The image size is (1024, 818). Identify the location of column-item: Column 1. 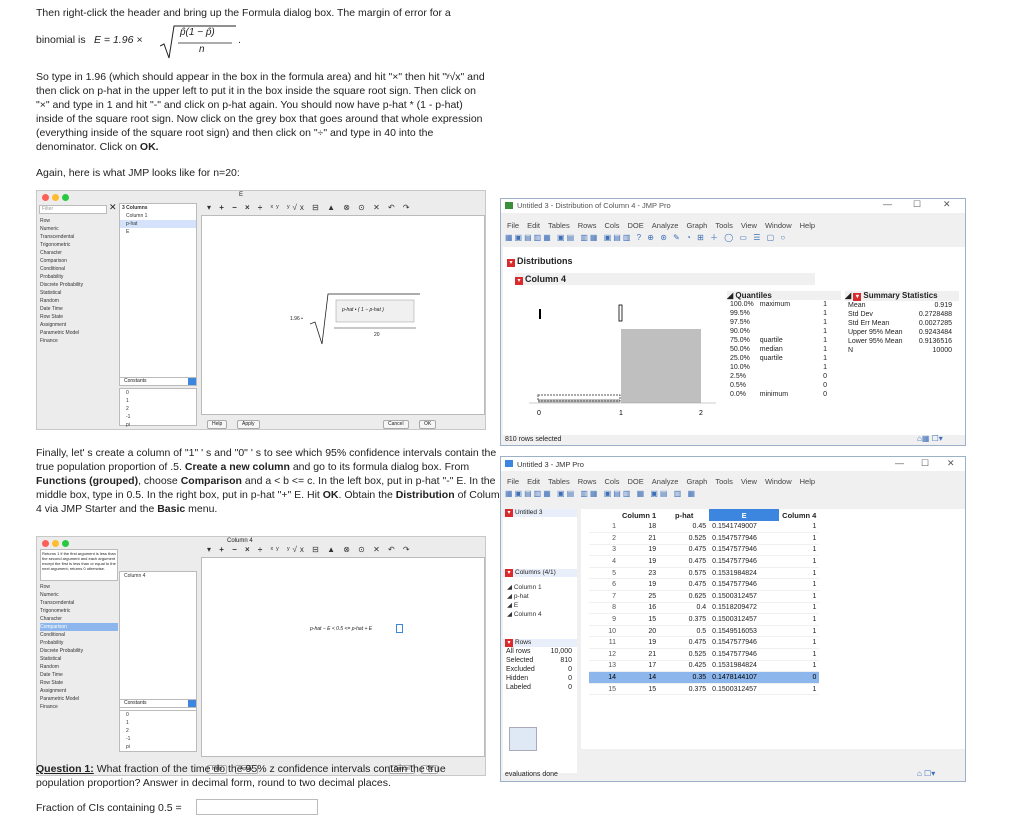
(158, 216).